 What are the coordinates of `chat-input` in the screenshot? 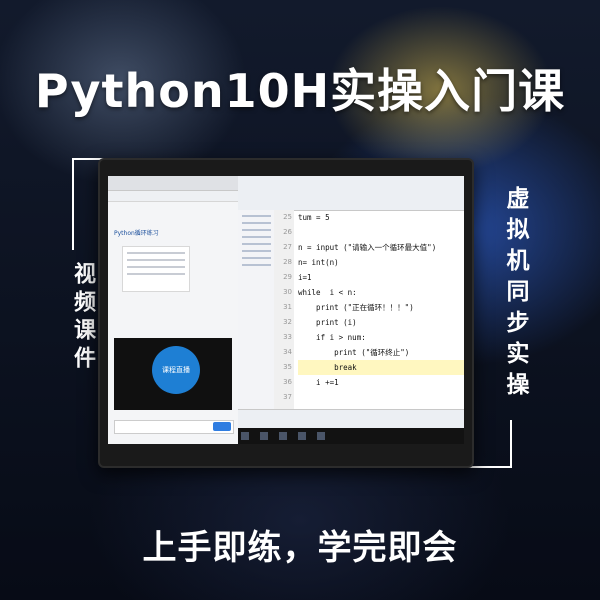 It's located at (174, 427).